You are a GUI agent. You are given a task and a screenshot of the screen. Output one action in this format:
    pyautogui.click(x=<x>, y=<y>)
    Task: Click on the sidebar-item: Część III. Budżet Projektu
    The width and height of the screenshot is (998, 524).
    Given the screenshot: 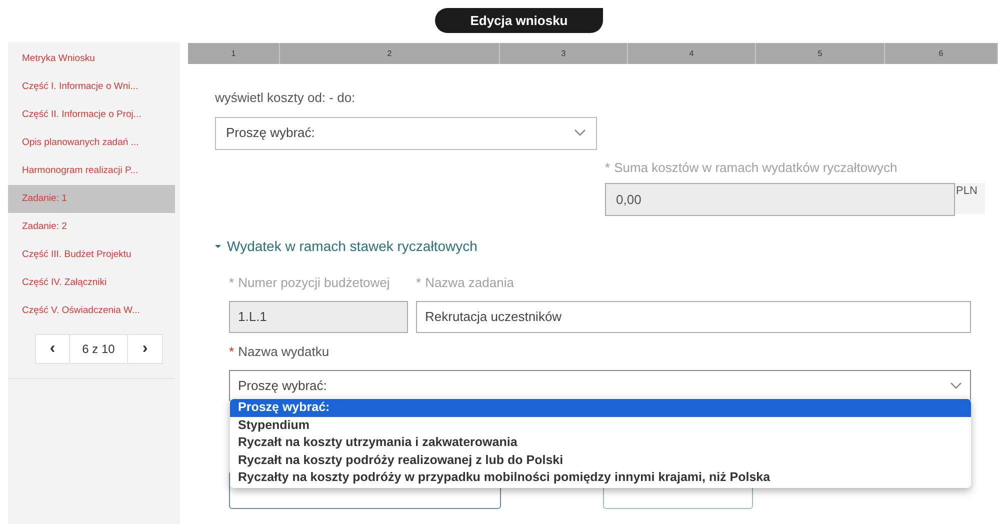 What is the action you would take?
    pyautogui.click(x=94, y=255)
    